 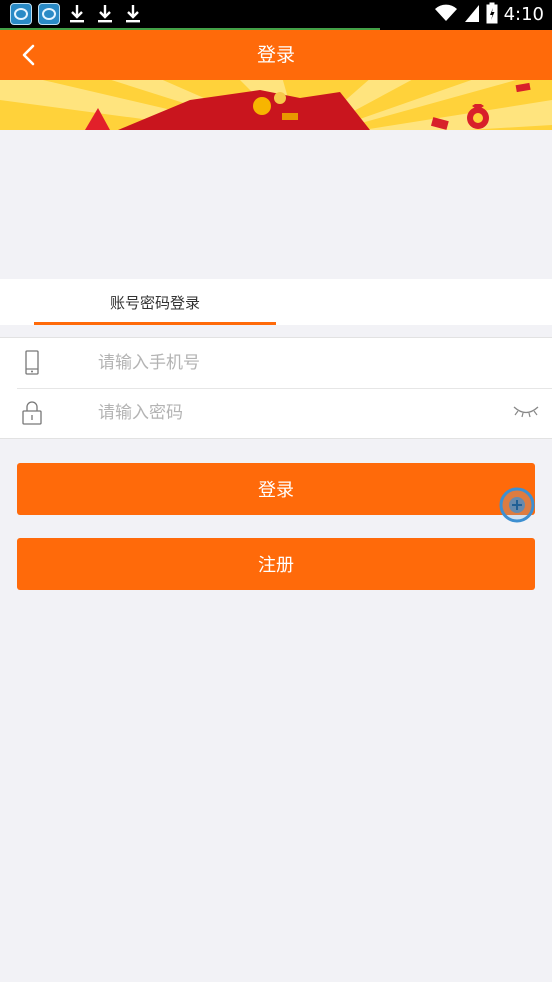 I want to click on phone-input, so click(x=298, y=363).